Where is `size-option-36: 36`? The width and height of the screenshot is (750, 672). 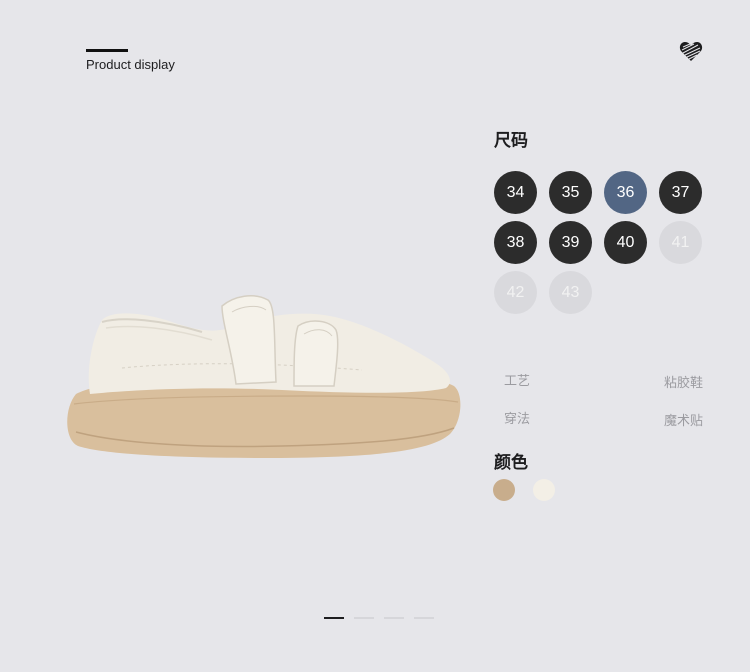
size-option-36: 36 is located at coordinates (625, 192).